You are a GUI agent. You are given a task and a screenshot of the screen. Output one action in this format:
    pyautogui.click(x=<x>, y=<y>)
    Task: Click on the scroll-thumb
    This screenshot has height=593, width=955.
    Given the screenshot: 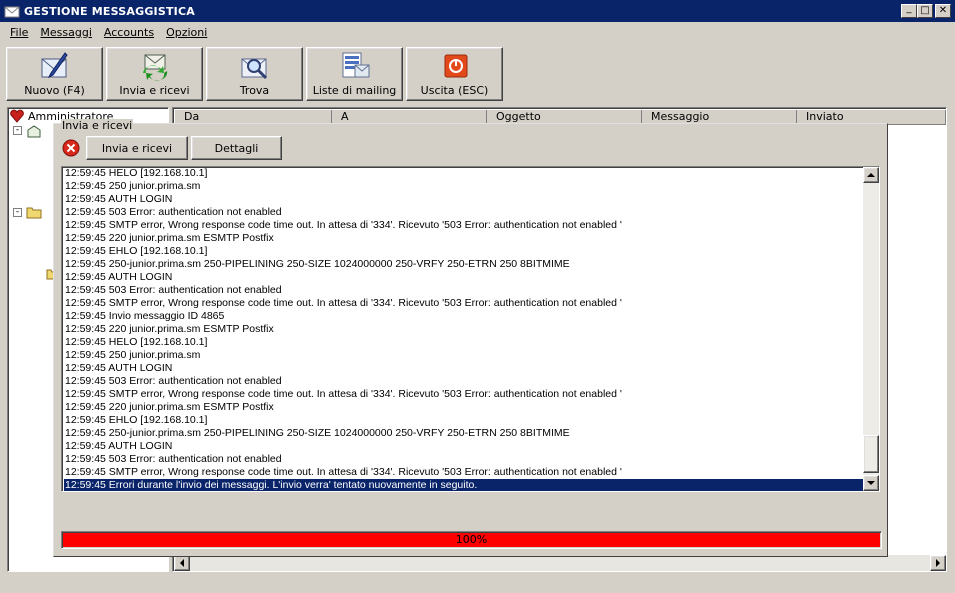 What is the action you would take?
    pyautogui.click(x=871, y=454)
    